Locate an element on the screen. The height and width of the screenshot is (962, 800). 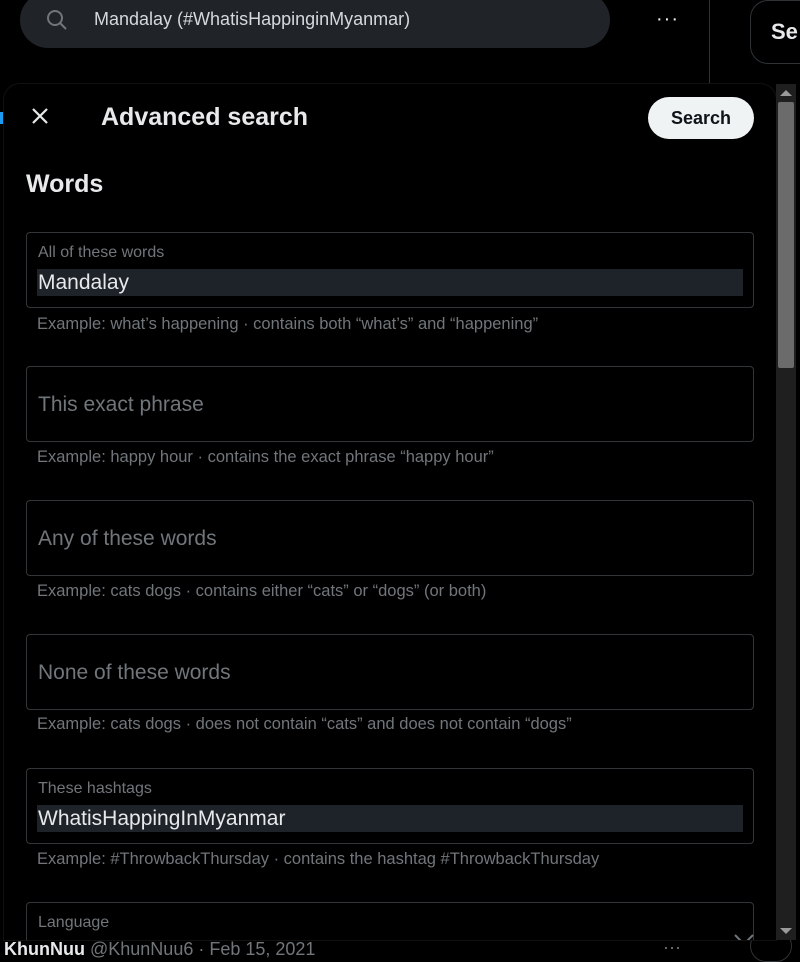
none-words-field: None of these words is located at coordinates (390, 672).